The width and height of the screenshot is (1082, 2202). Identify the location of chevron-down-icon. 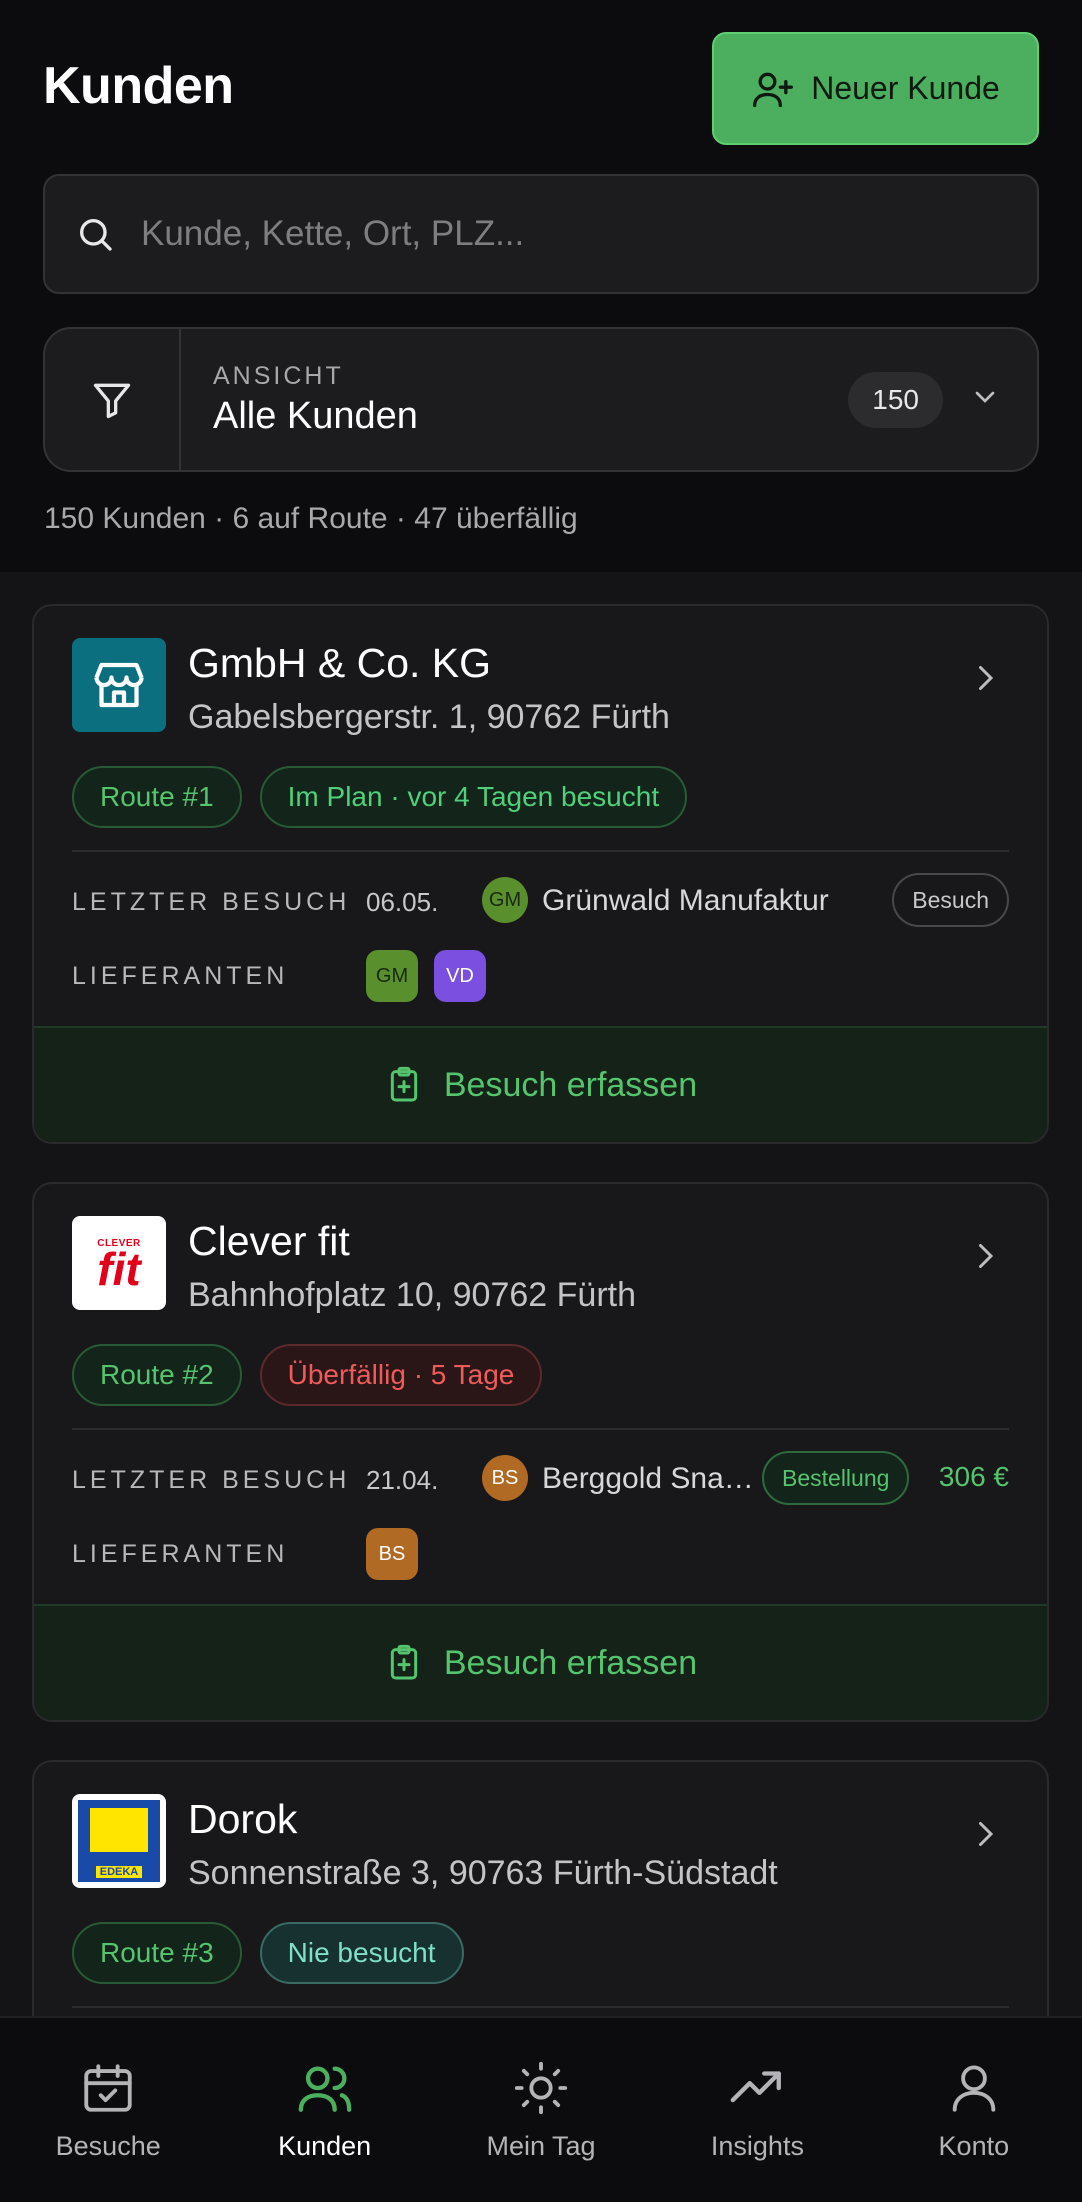
(985, 397).